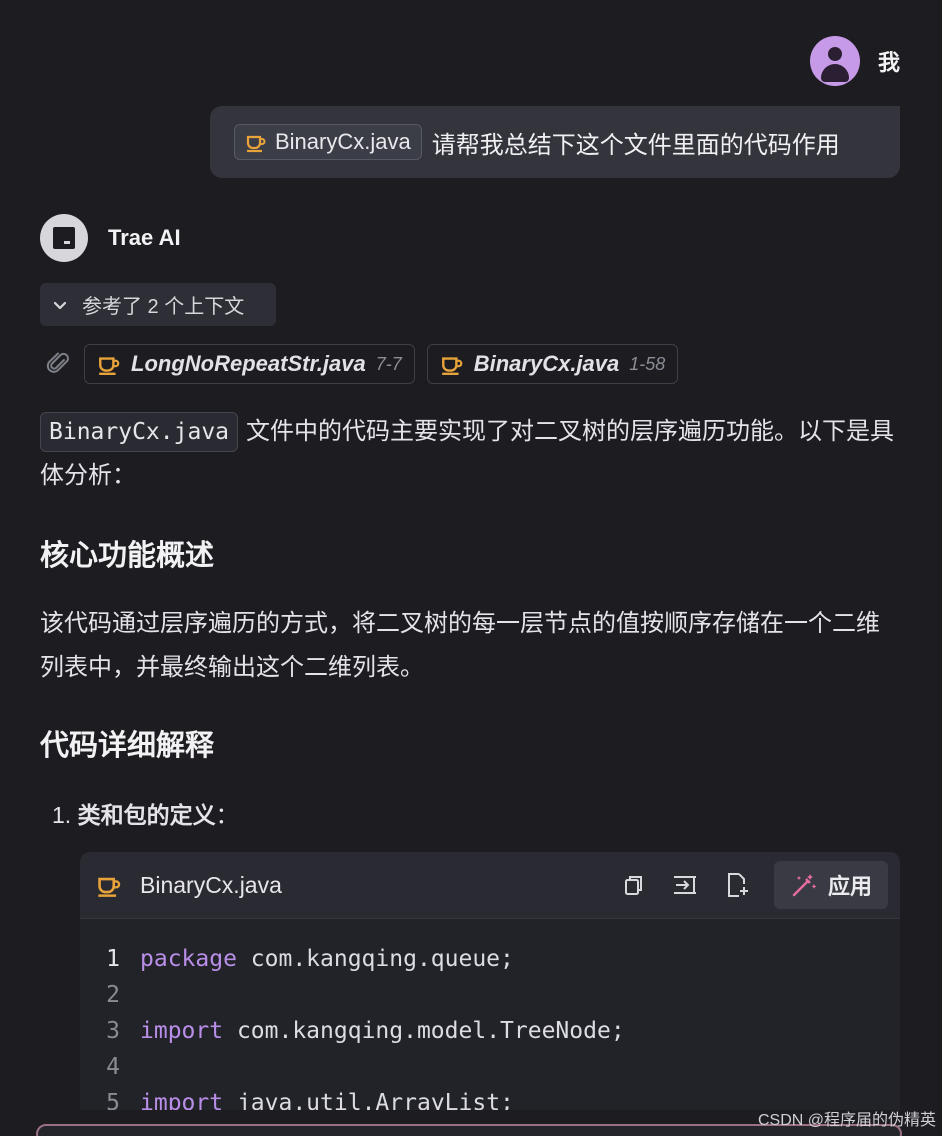  What do you see at coordinates (737, 885) in the screenshot?
I see `new-file-icon` at bounding box center [737, 885].